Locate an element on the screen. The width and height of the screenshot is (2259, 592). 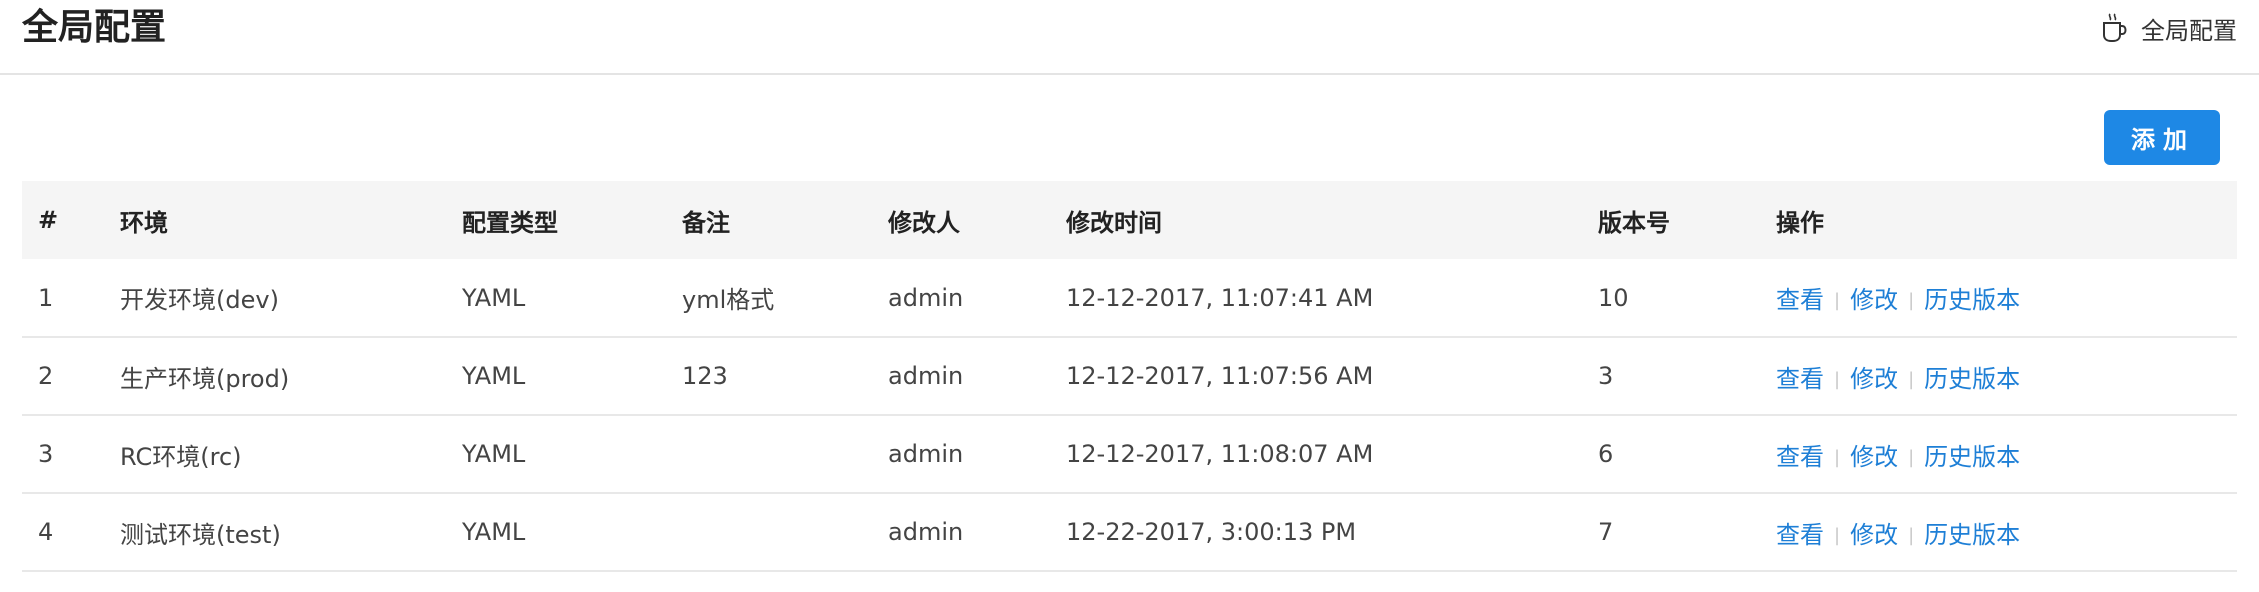
cell-env: RC环境(rc) is located at coordinates (181, 456).